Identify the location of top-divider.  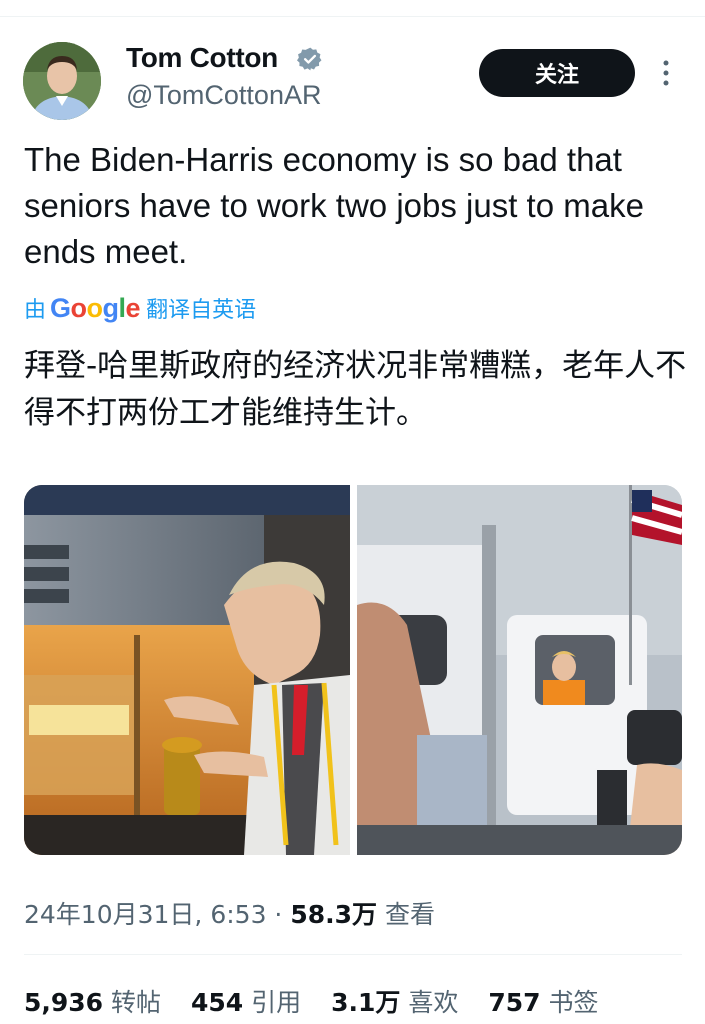
(352, 16).